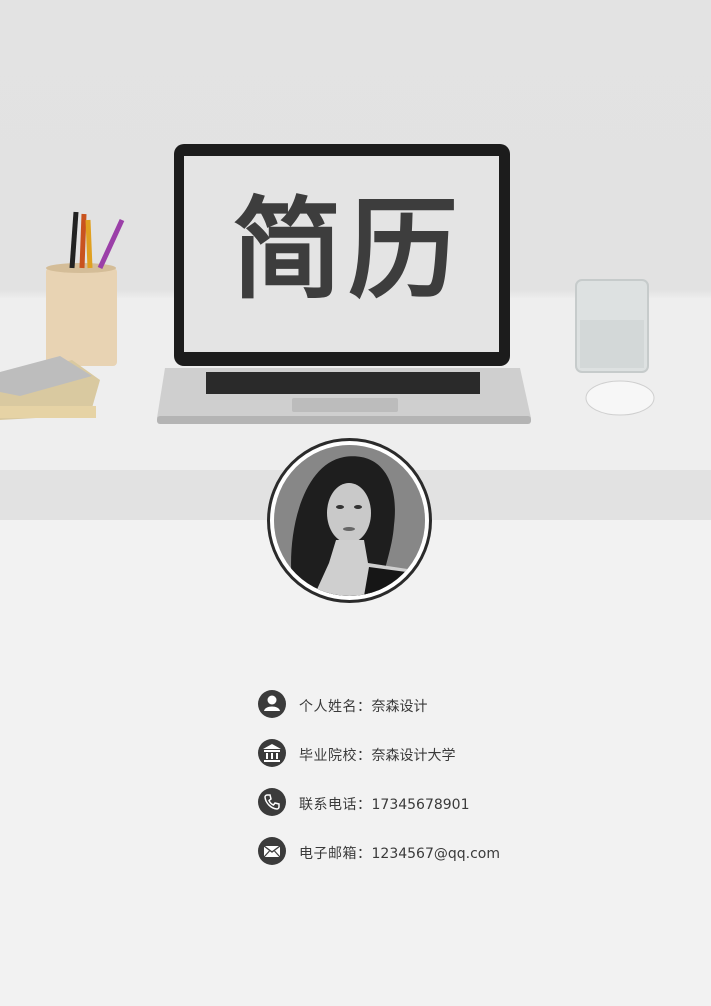 The width and height of the screenshot is (711, 1006). What do you see at coordinates (348, 249) in the screenshot?
I see `screen-title: 简历` at bounding box center [348, 249].